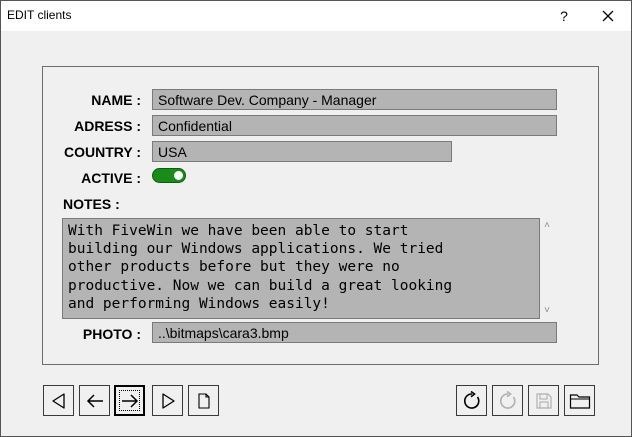 This screenshot has height=437, width=632. I want to click on help-button: ?, so click(564, 15).